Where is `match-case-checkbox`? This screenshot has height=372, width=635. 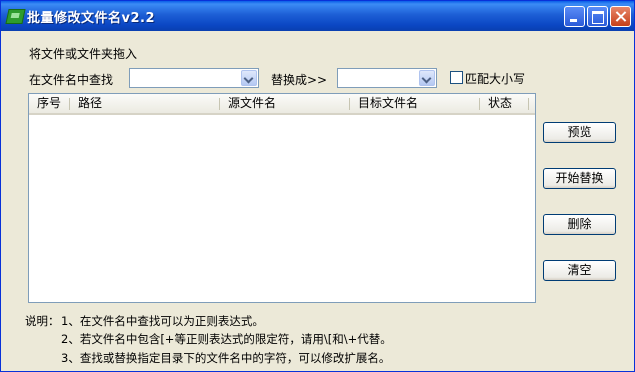
match-case-checkbox is located at coordinates (456, 77).